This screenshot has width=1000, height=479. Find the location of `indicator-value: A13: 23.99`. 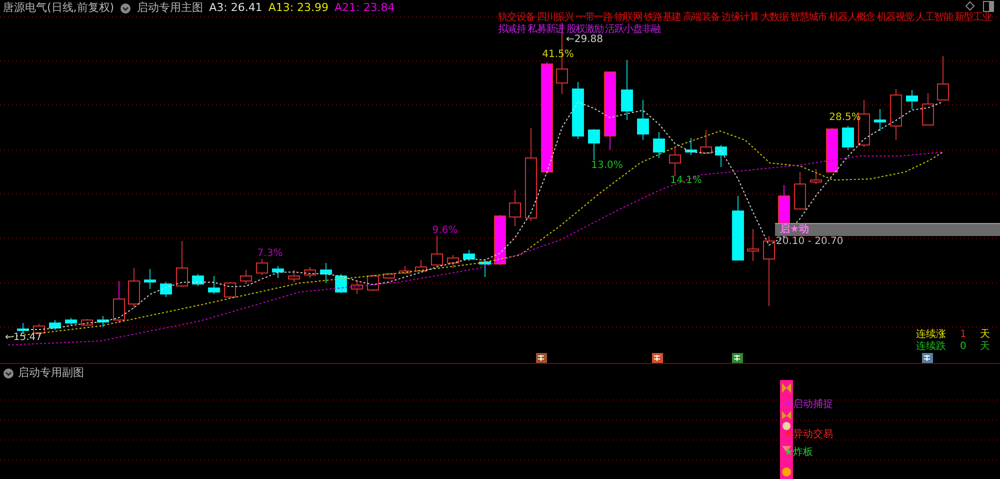

indicator-value: A13: 23.99 is located at coordinates (298, 8).